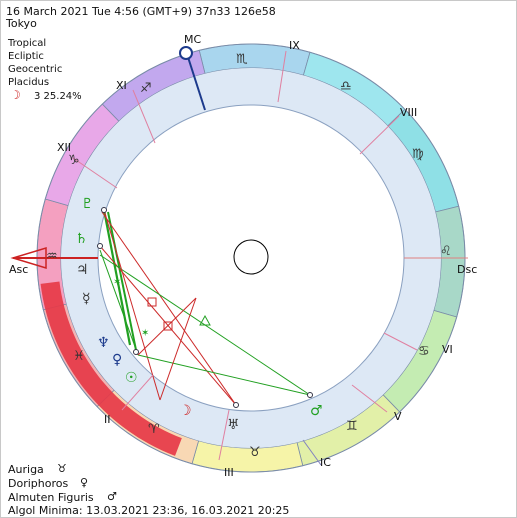 The height and width of the screenshot is (518, 517). I want to click on pluto-icon: ♇, so click(87, 204).